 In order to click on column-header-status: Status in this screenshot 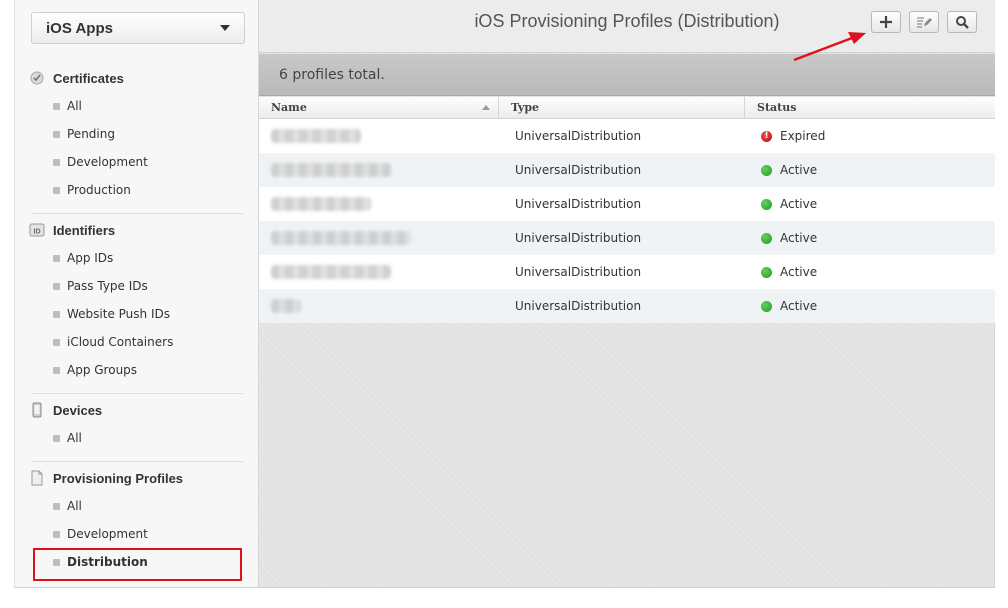, I will do `click(870, 107)`.